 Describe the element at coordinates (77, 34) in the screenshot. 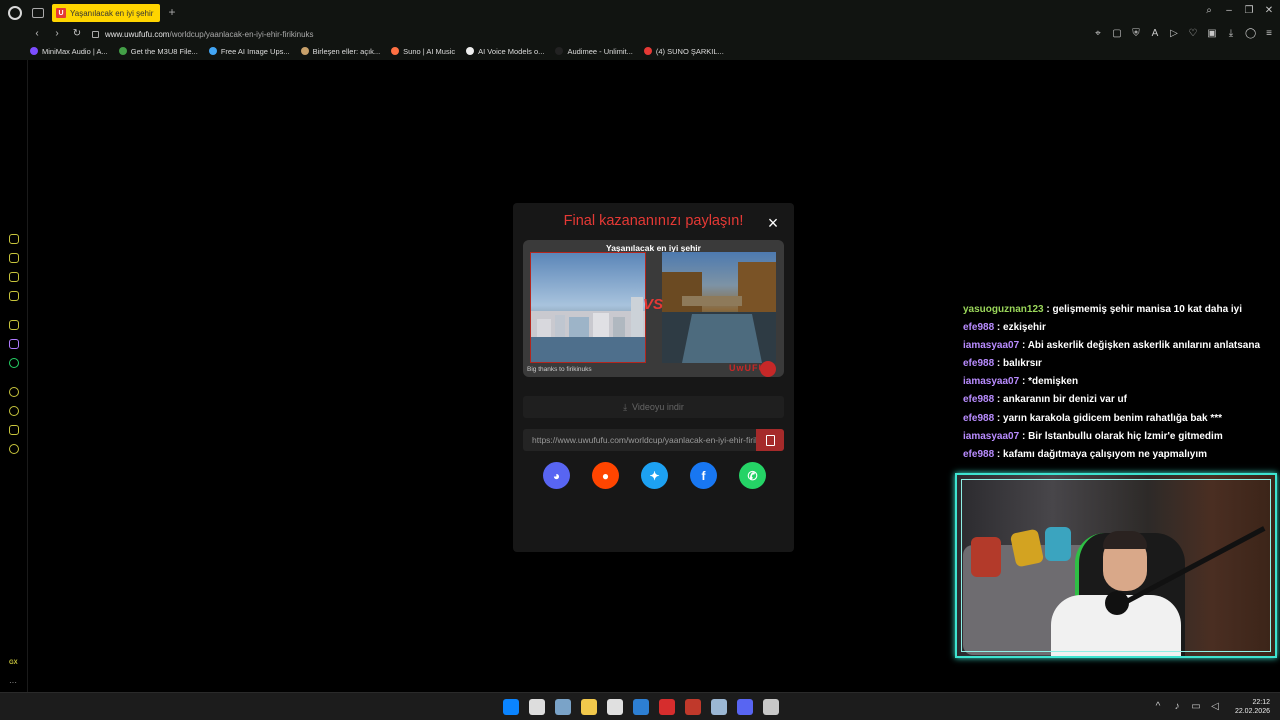

I see `reload-icon: ↻` at that location.